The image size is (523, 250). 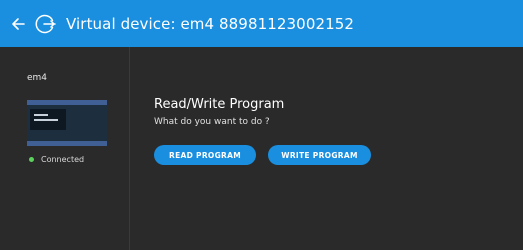 I want to click on thumbnail-bottom-strip, so click(x=67, y=143).